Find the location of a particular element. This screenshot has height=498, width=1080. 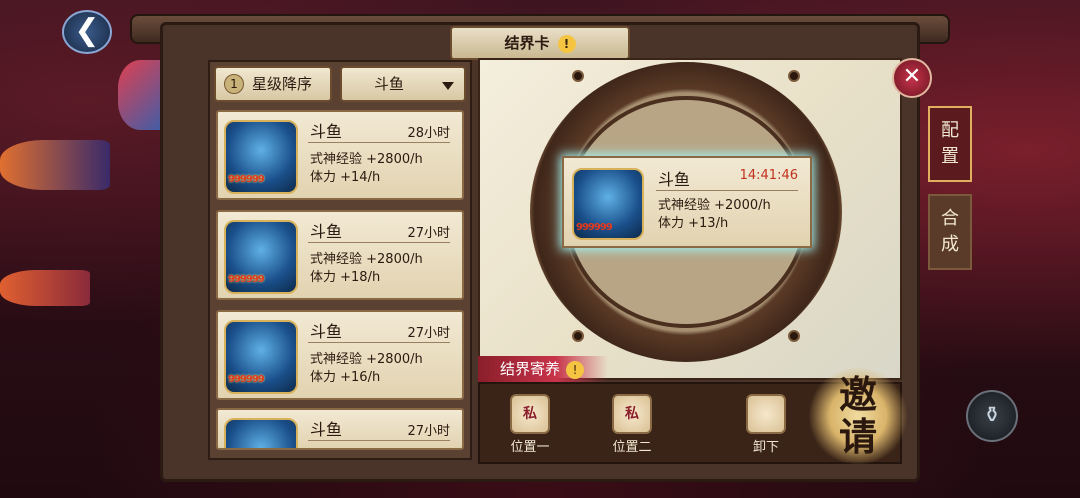

active-card-slot: 999999 斗鱼 14:41:46 式神经验 +2000/h 体力 +13/h is located at coordinates (687, 202).